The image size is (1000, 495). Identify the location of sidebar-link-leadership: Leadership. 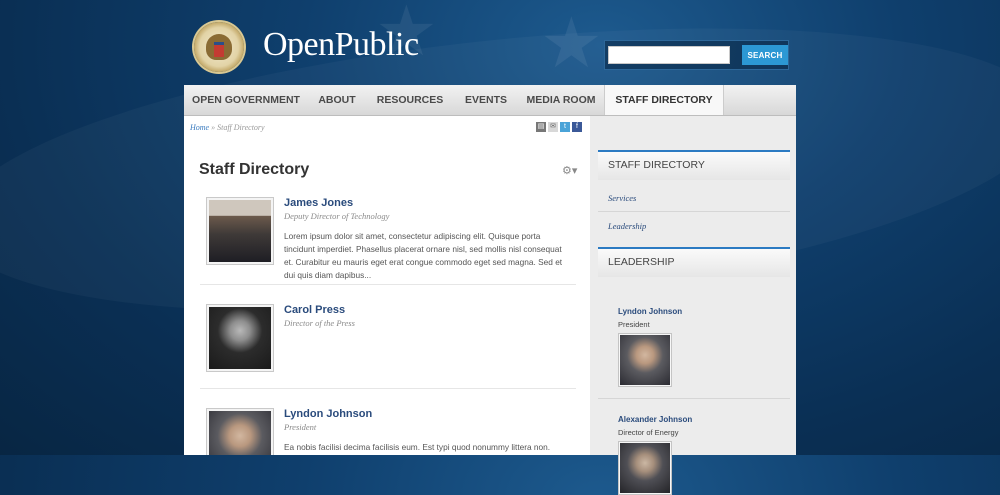
(627, 226).